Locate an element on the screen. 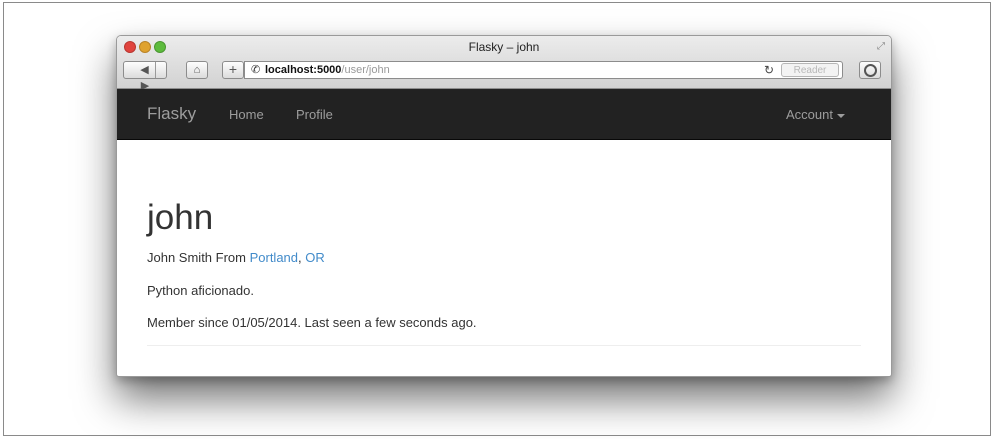 The width and height of the screenshot is (994, 439). downloads-icon is located at coordinates (870, 70).